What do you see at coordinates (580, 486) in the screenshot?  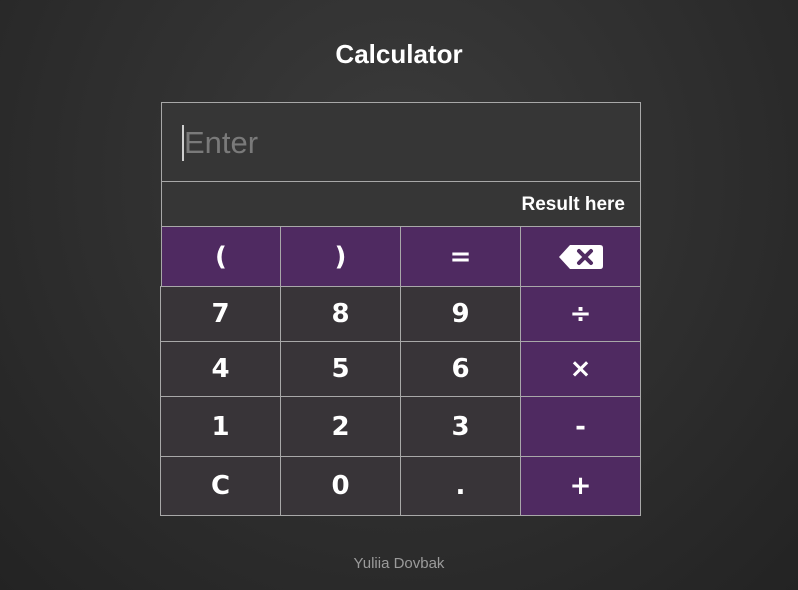 I see `add-button: +` at bounding box center [580, 486].